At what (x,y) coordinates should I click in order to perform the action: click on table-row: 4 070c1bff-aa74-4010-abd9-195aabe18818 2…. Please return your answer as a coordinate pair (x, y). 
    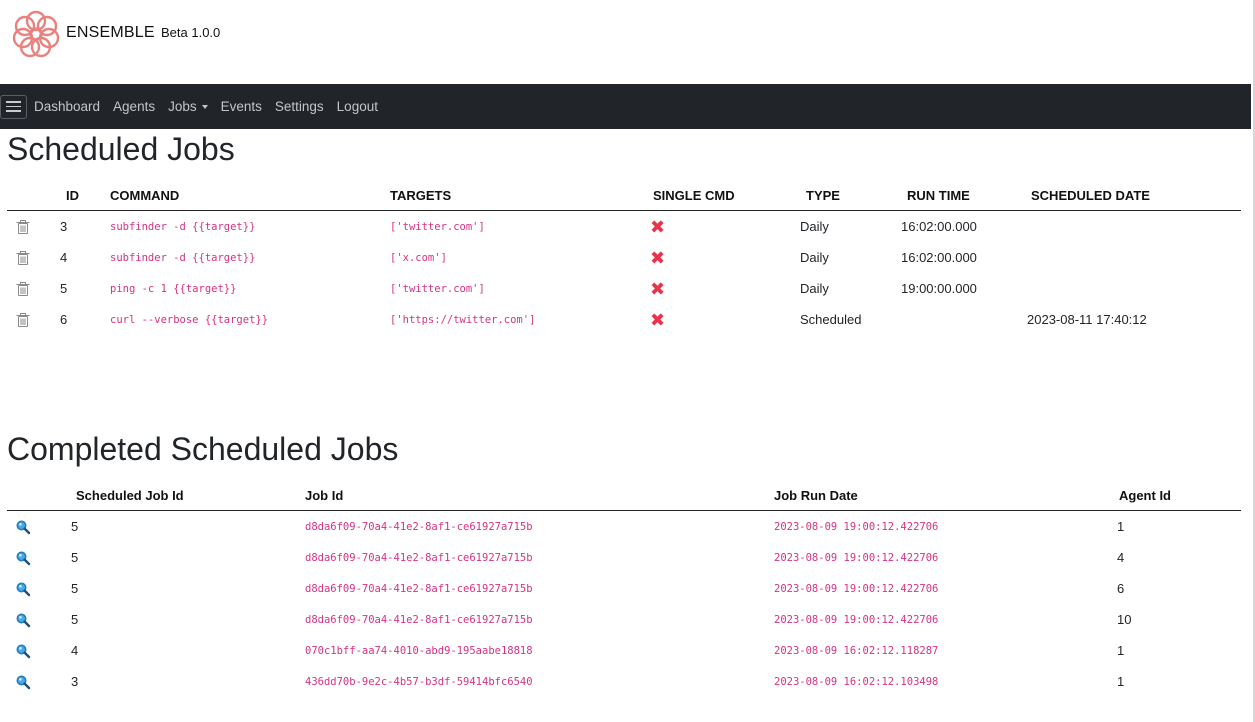
    Looking at the image, I should click on (624, 650).